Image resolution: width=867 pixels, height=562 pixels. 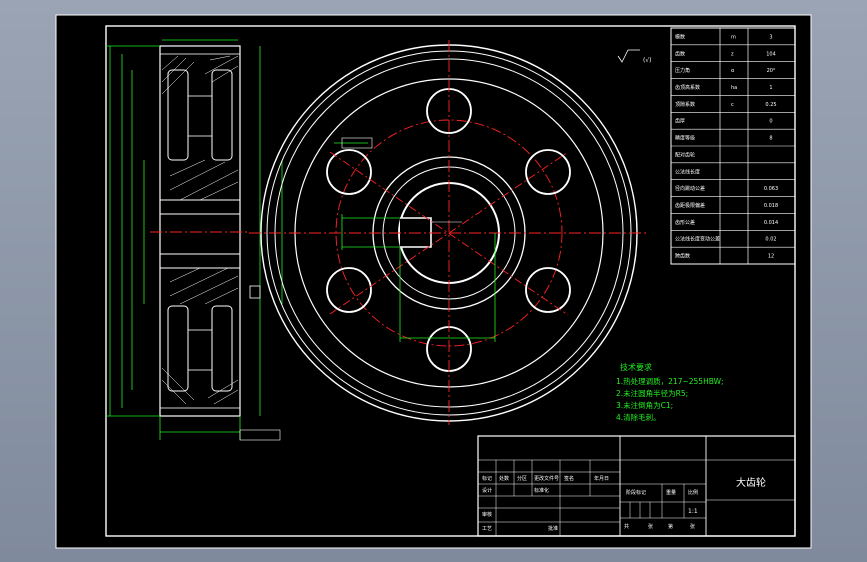 What do you see at coordinates (687, 87) in the screenshot?
I see `param-label: 齿顶高系数` at bounding box center [687, 87].